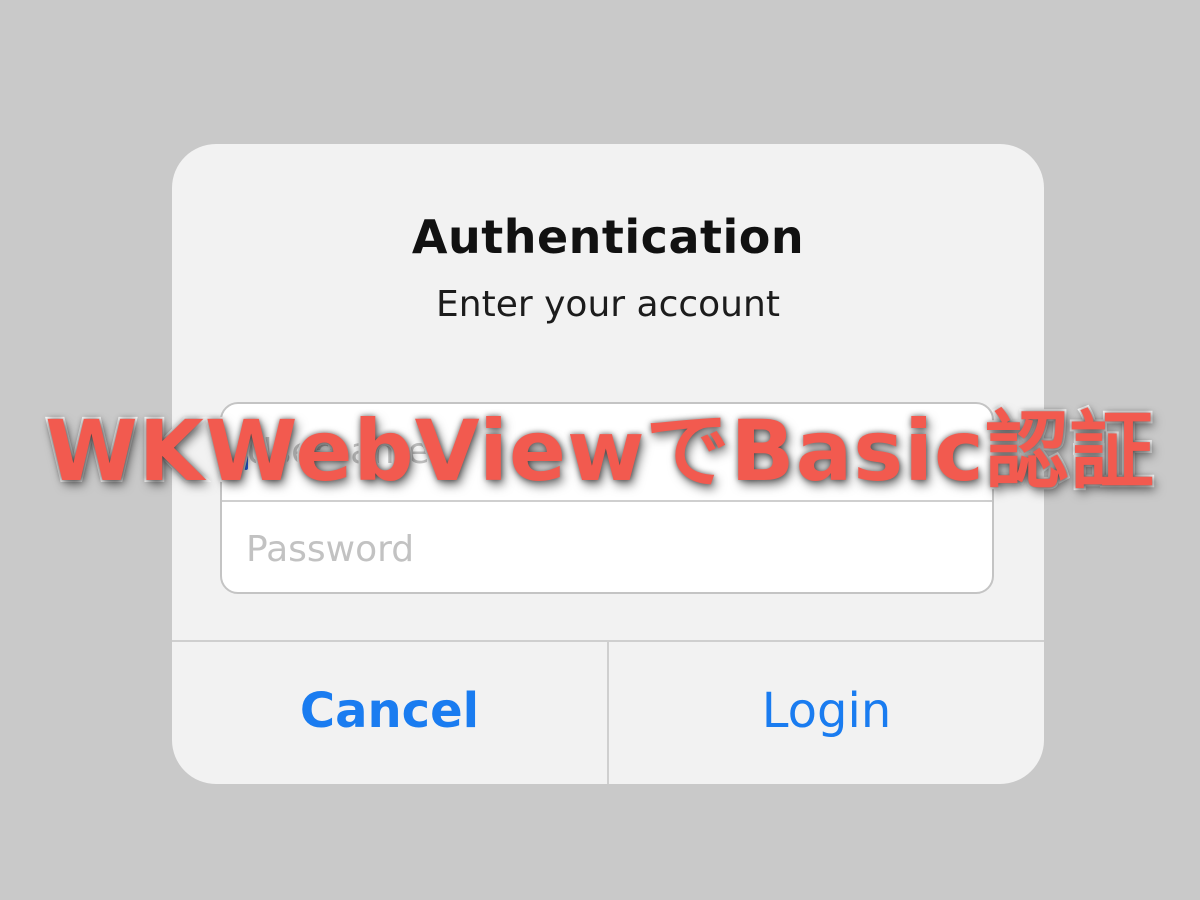 This screenshot has height=900, width=1200. Describe the element at coordinates (599, 451) in the screenshot. I see `overlay-title: WKWebViewでBasic認証` at that location.